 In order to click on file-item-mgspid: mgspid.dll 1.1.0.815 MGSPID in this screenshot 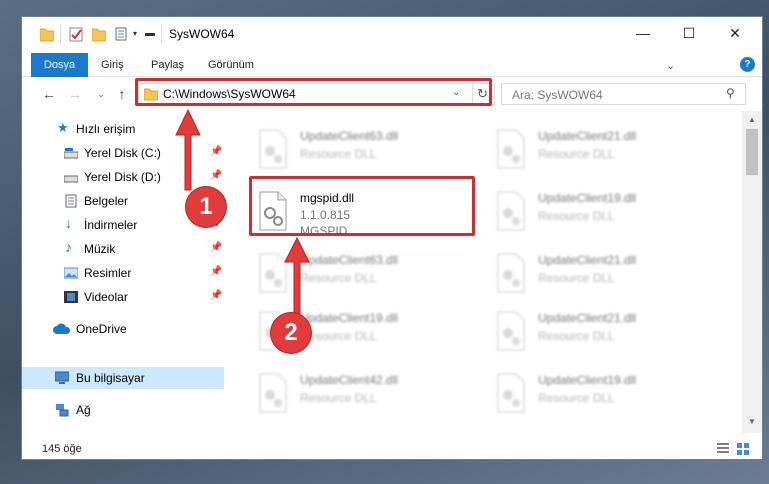, I will do `click(362, 212)`.